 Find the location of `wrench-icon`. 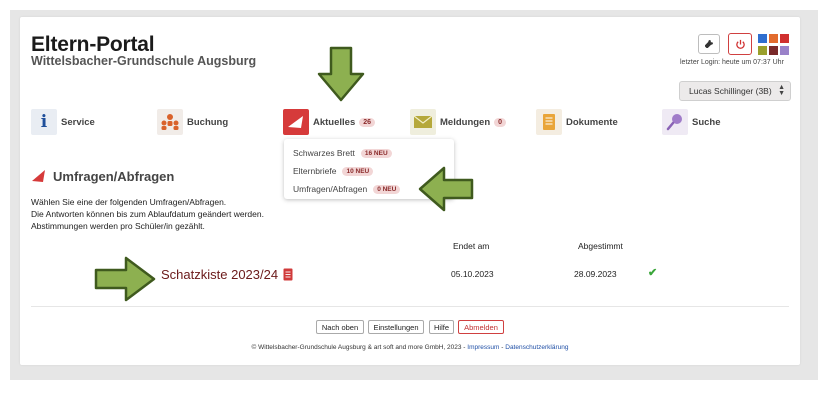

wrench-icon is located at coordinates (709, 44).